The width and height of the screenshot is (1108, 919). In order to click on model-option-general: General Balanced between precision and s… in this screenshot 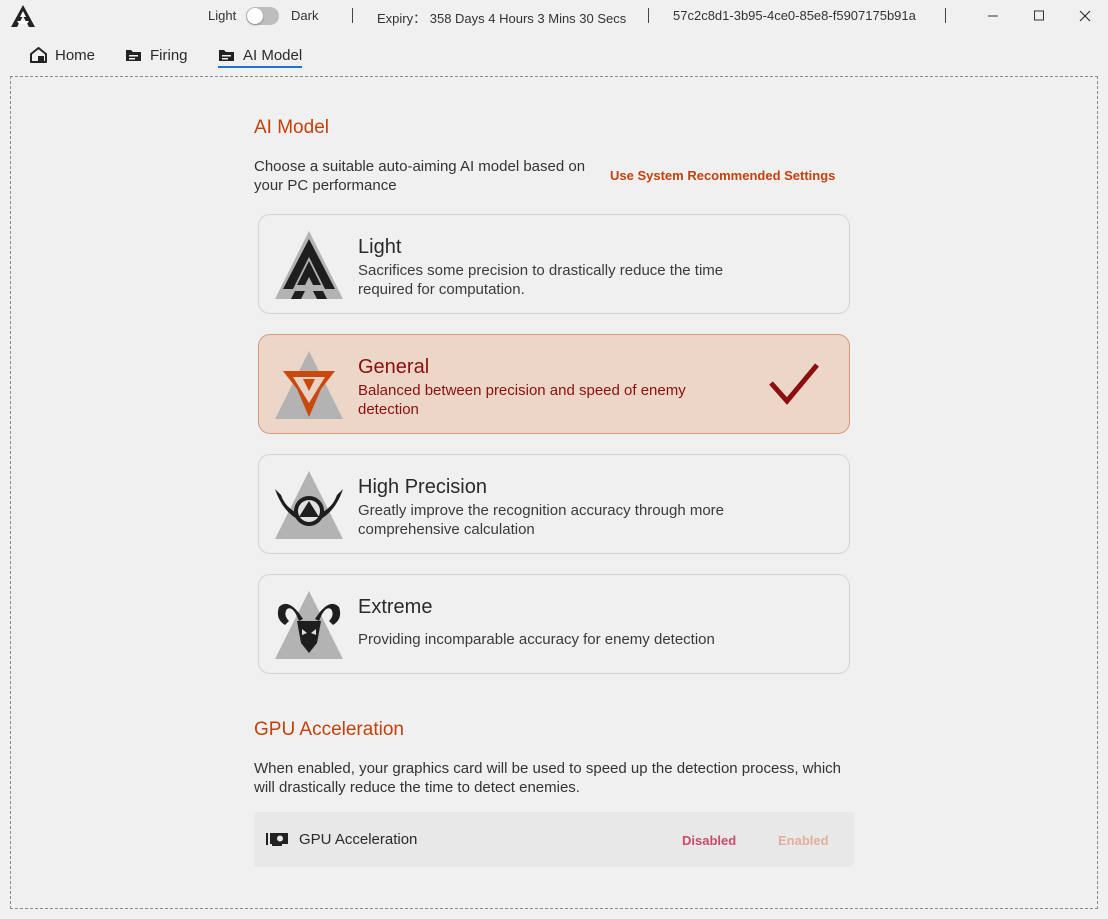, I will do `click(554, 384)`.